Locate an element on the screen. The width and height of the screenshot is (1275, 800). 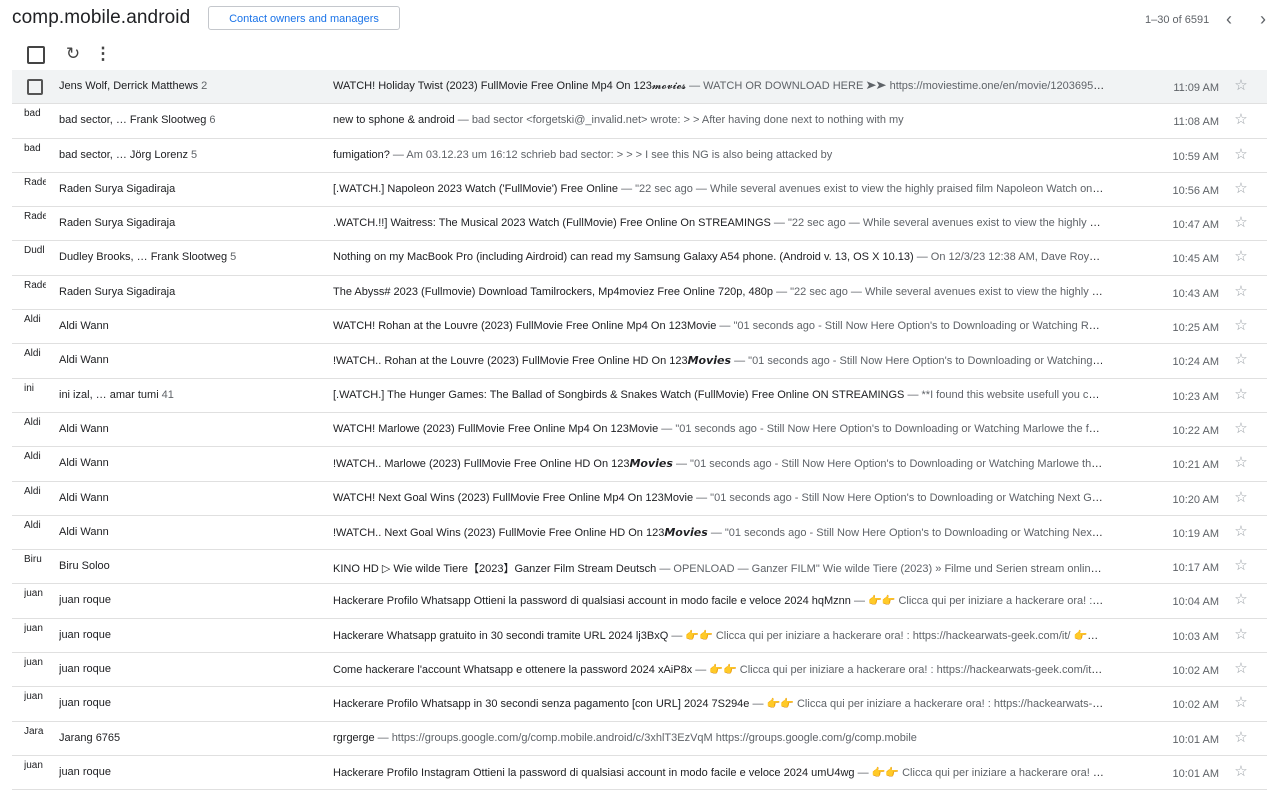
thread-time: 10:21 AM is located at coordinates (1195, 465).